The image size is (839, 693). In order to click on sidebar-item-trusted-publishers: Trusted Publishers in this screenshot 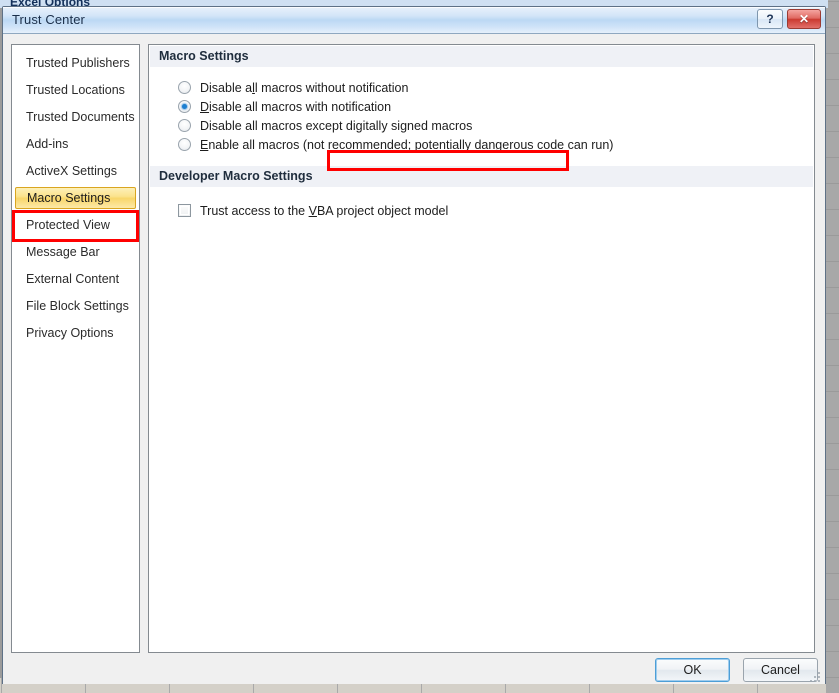, I will do `click(75, 63)`.